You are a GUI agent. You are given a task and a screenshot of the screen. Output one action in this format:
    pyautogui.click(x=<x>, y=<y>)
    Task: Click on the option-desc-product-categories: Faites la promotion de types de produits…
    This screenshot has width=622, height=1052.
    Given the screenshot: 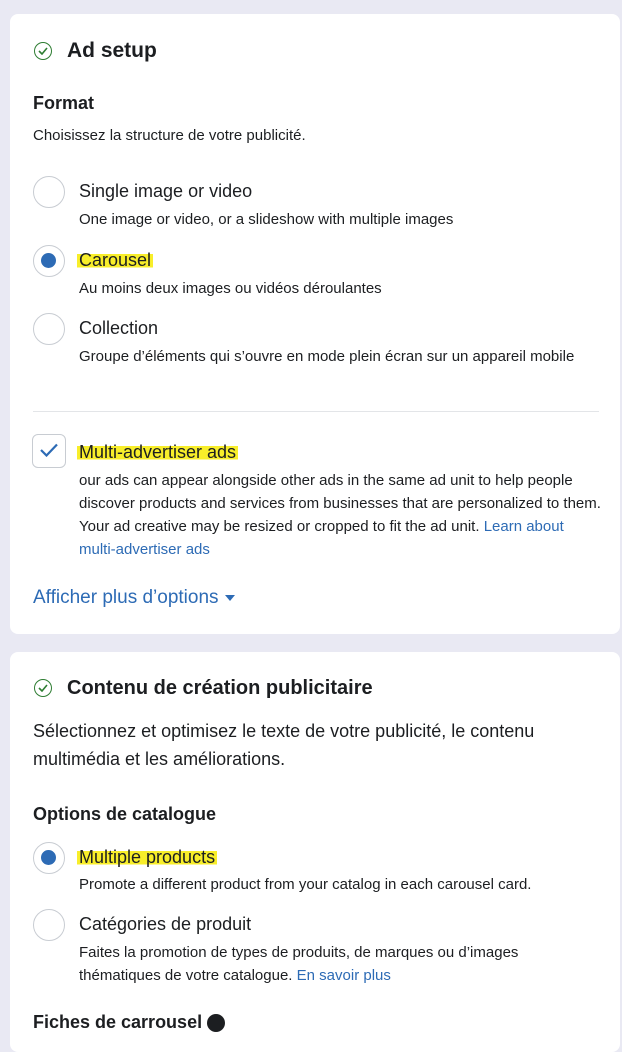 What is the action you would take?
    pyautogui.click(x=339, y=964)
    